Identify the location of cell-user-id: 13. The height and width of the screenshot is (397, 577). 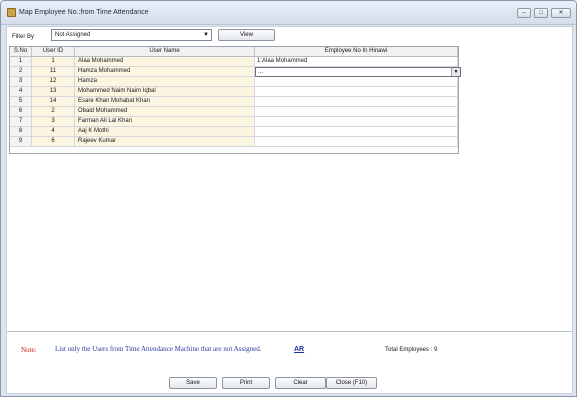
(53, 92).